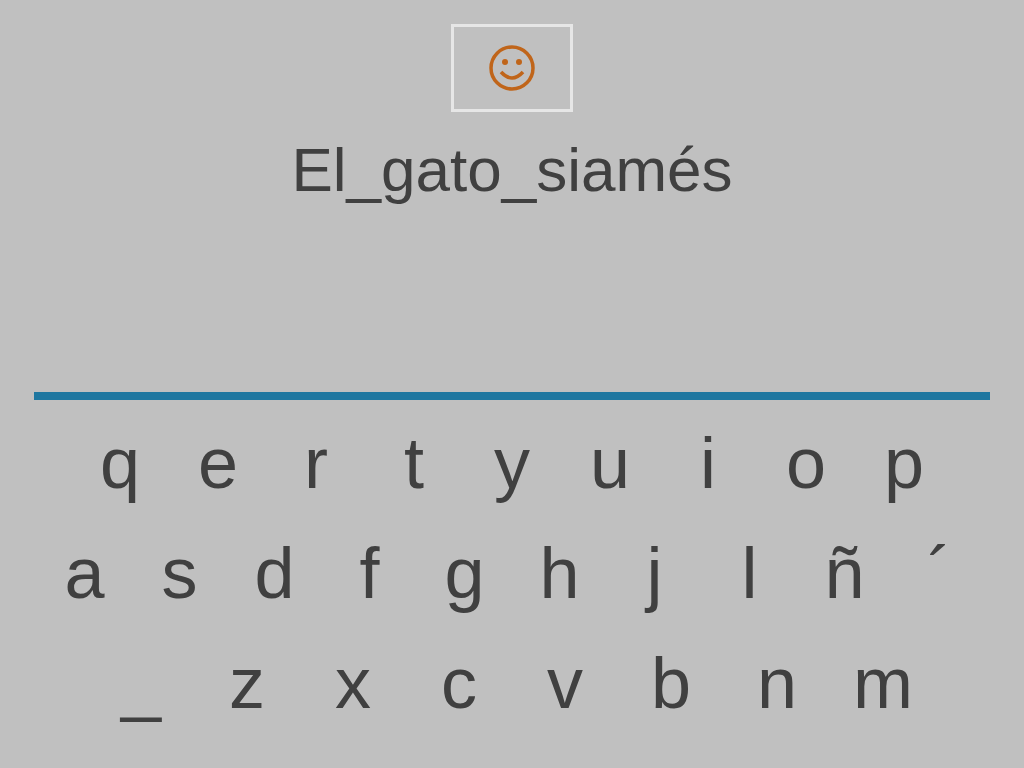 The width and height of the screenshot is (1024, 768). What do you see at coordinates (84, 573) in the screenshot?
I see `letter-key: a` at bounding box center [84, 573].